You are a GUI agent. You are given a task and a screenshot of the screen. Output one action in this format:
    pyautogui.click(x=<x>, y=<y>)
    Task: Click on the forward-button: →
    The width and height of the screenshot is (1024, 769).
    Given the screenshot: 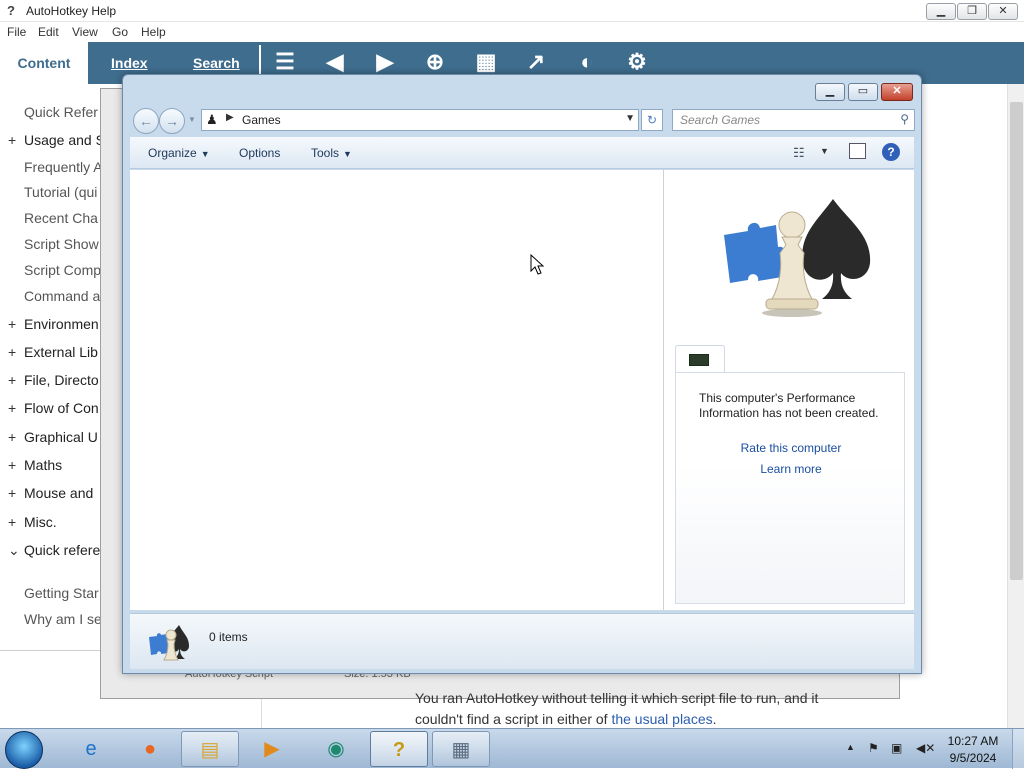 What is the action you would take?
    pyautogui.click(x=172, y=121)
    